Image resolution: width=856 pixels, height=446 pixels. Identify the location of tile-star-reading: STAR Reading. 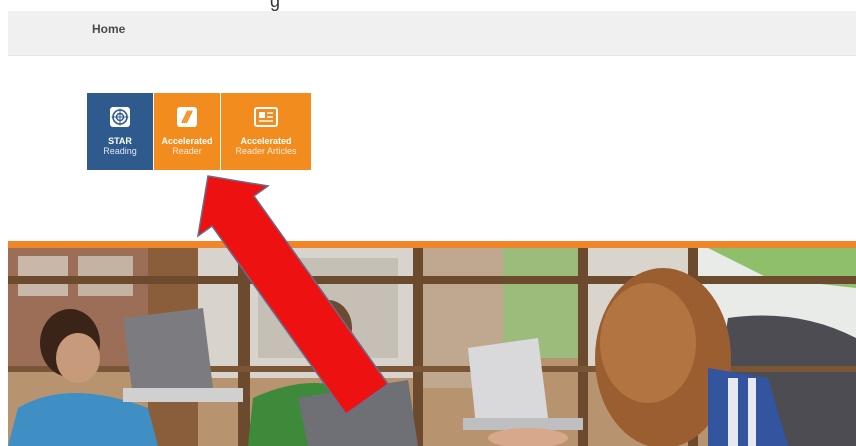
(120, 131).